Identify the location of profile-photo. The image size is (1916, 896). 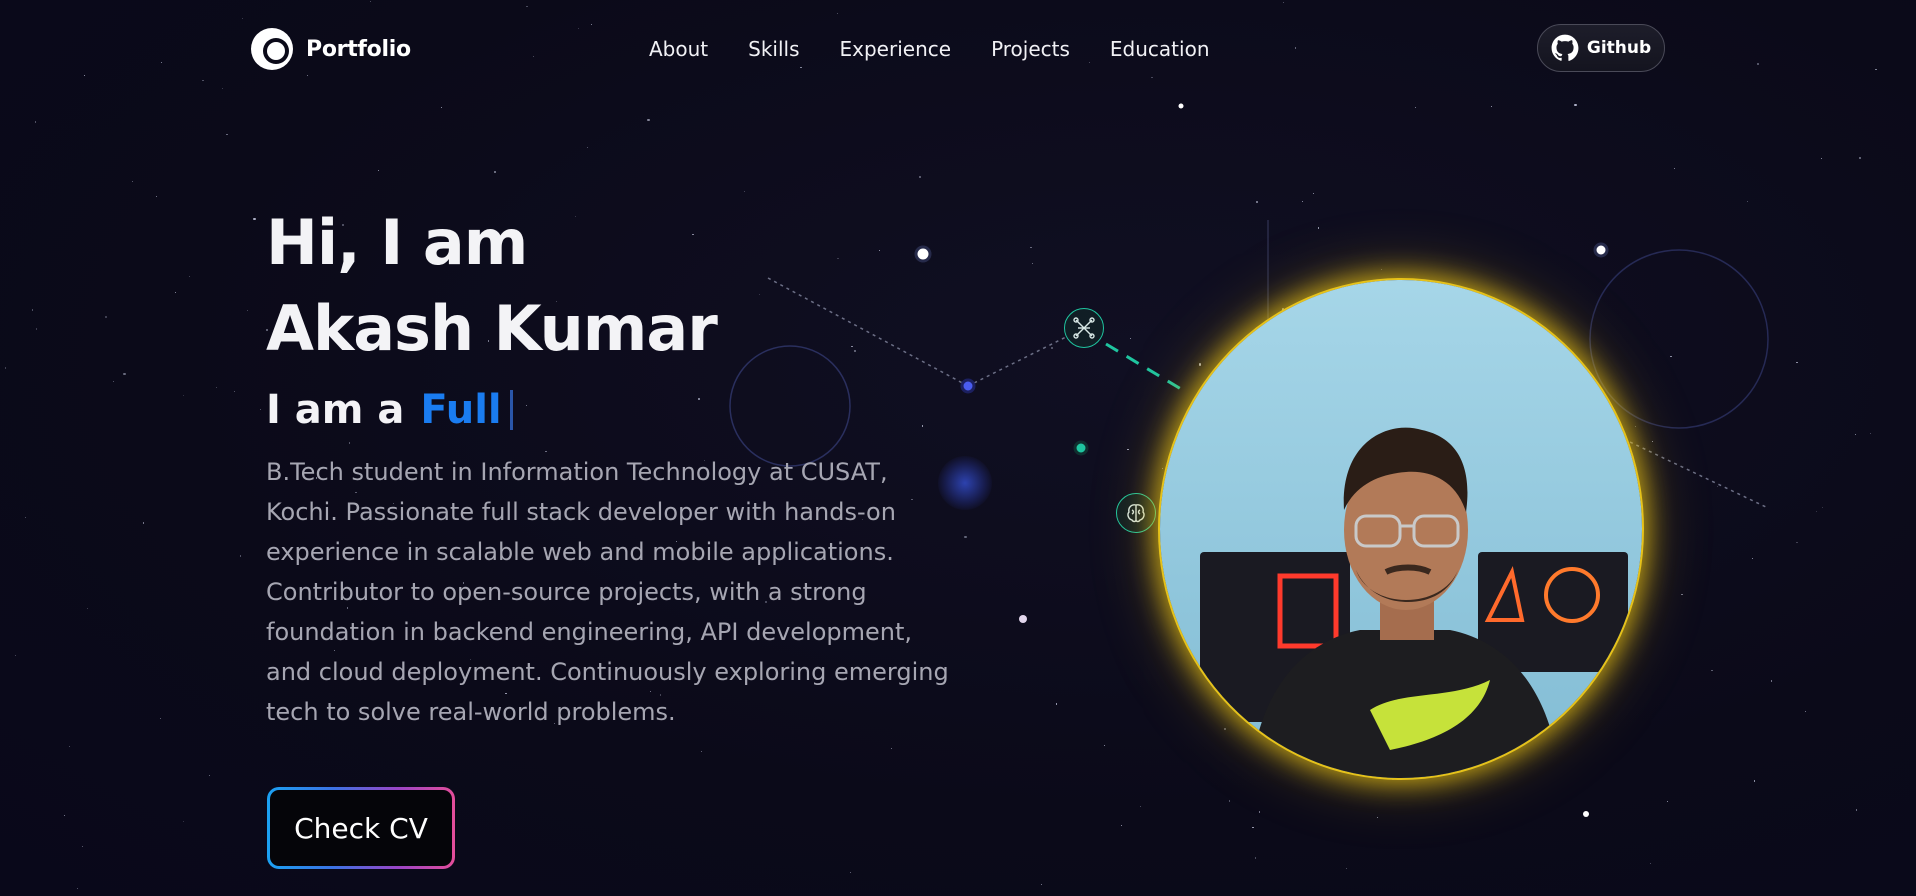
(1401, 529).